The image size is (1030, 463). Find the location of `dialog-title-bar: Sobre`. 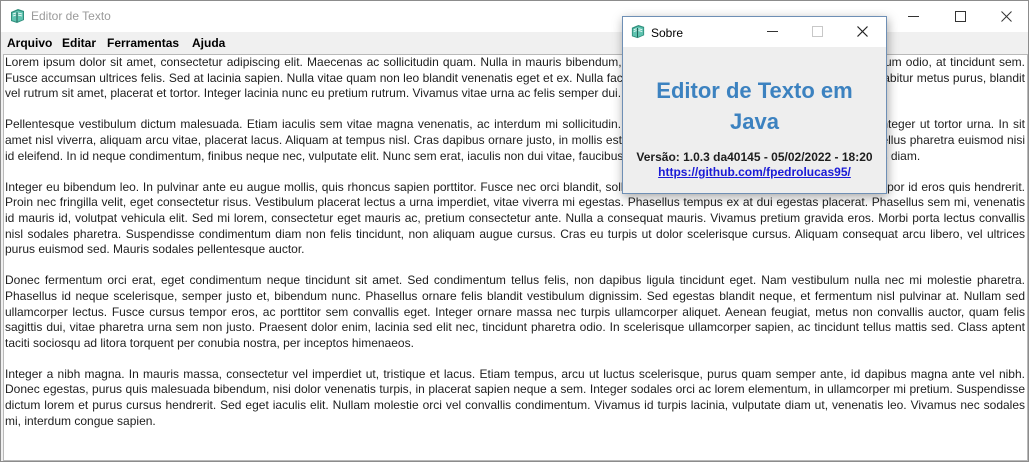

dialog-title-bar: Sobre is located at coordinates (754, 32).